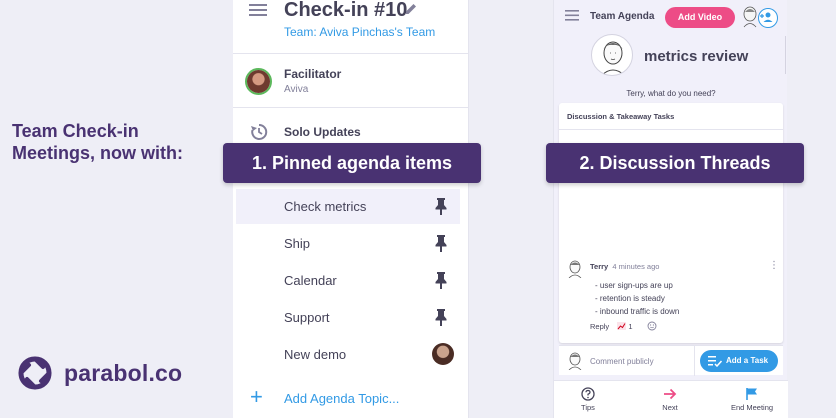  I want to click on discussion-threads-callout: 2. Discussion Threads, so click(675, 163).